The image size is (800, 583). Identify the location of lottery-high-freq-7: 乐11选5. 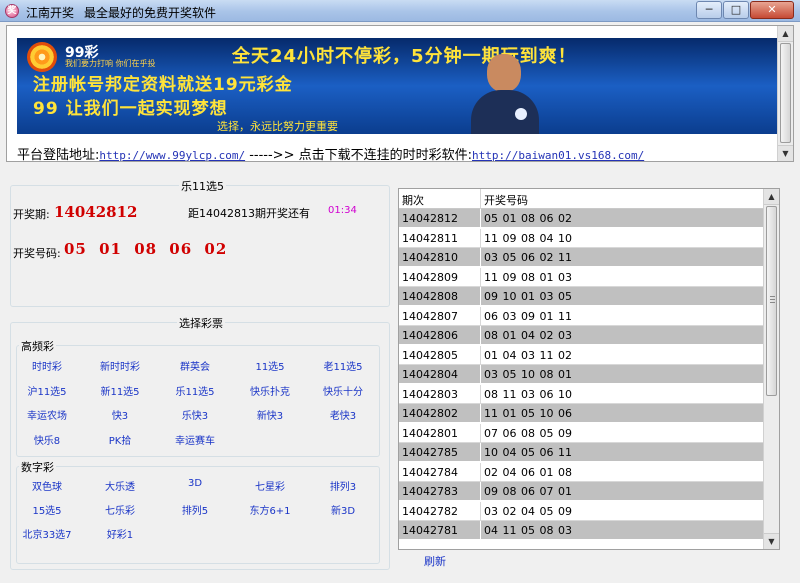
(194, 390).